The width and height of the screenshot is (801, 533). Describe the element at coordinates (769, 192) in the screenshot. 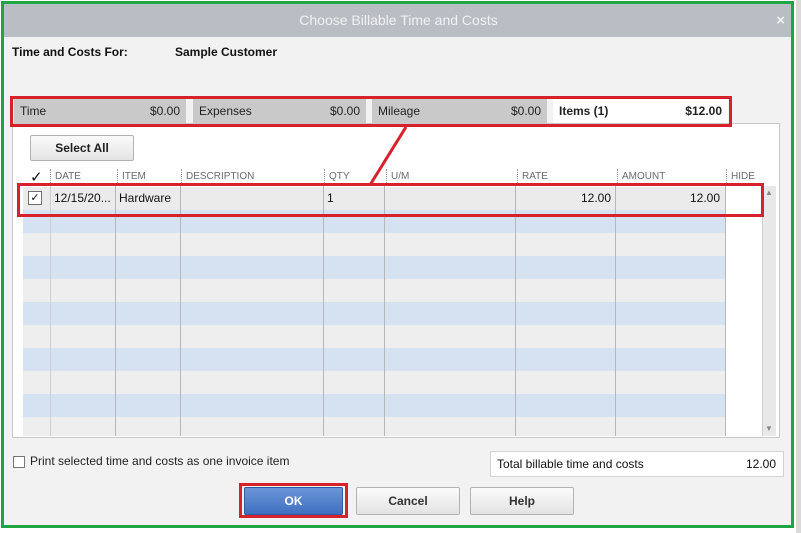

I see `scroll-up-icon: ▲` at that location.